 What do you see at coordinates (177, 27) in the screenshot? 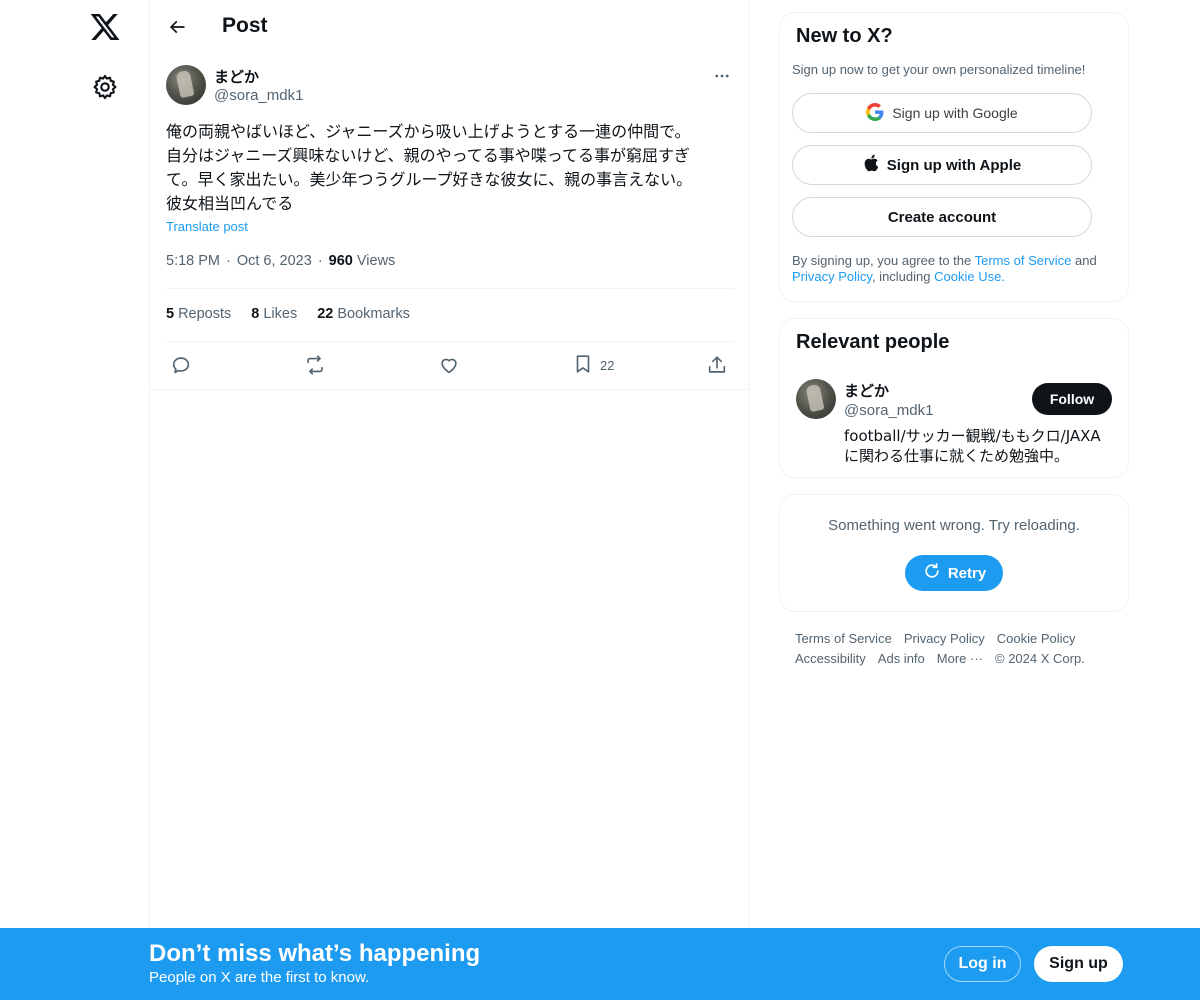
I see `back-arrow-icon` at bounding box center [177, 27].